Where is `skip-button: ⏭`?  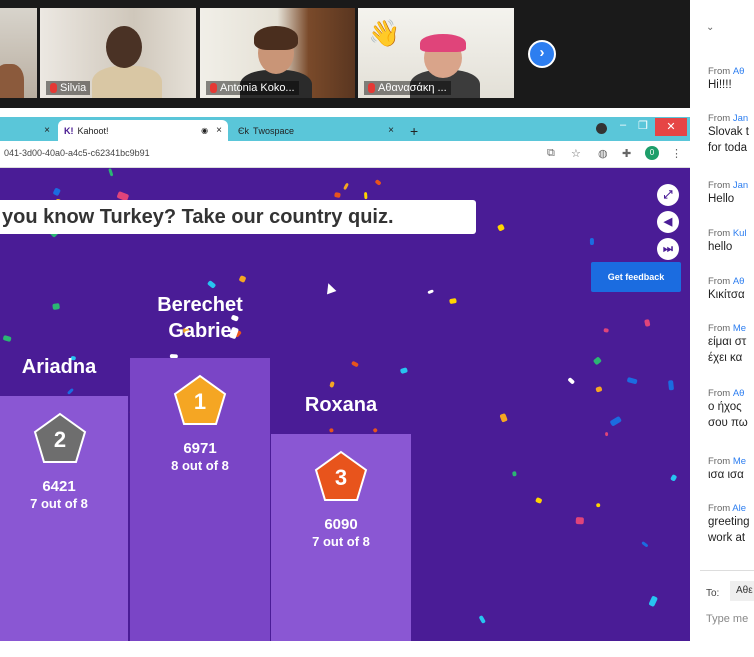
skip-button: ⏭ is located at coordinates (668, 249).